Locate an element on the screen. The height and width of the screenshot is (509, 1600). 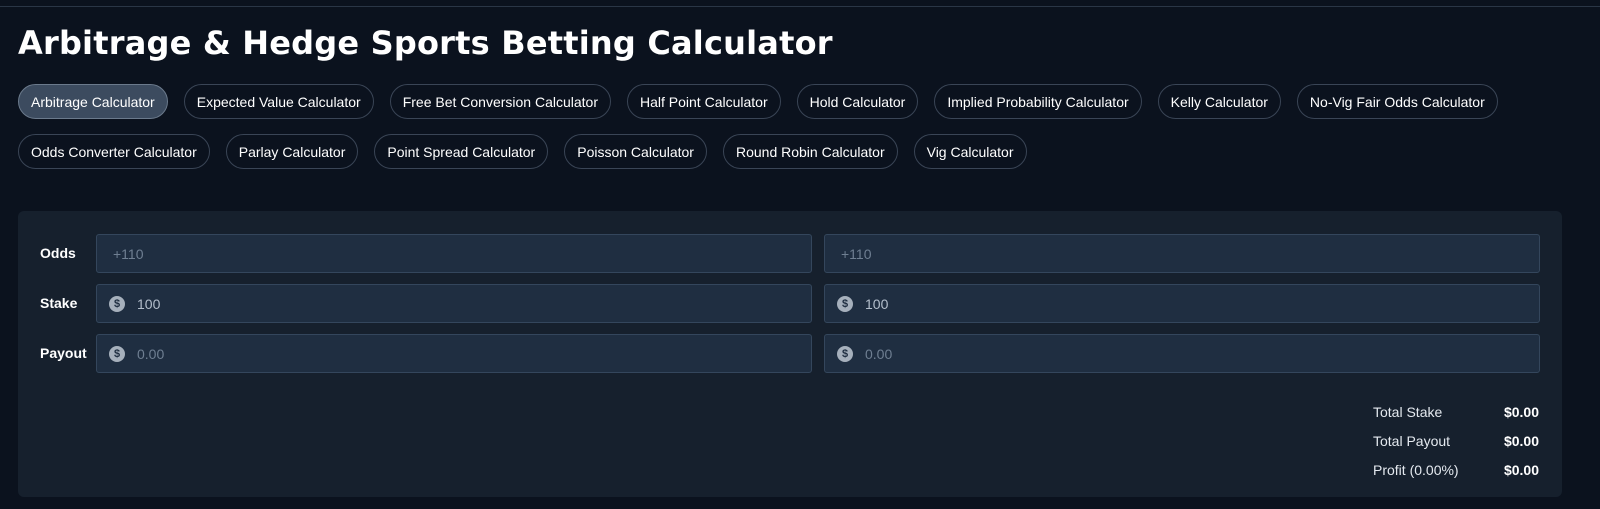
chip-hold-calculator: Hold Calculator is located at coordinates (857, 101).